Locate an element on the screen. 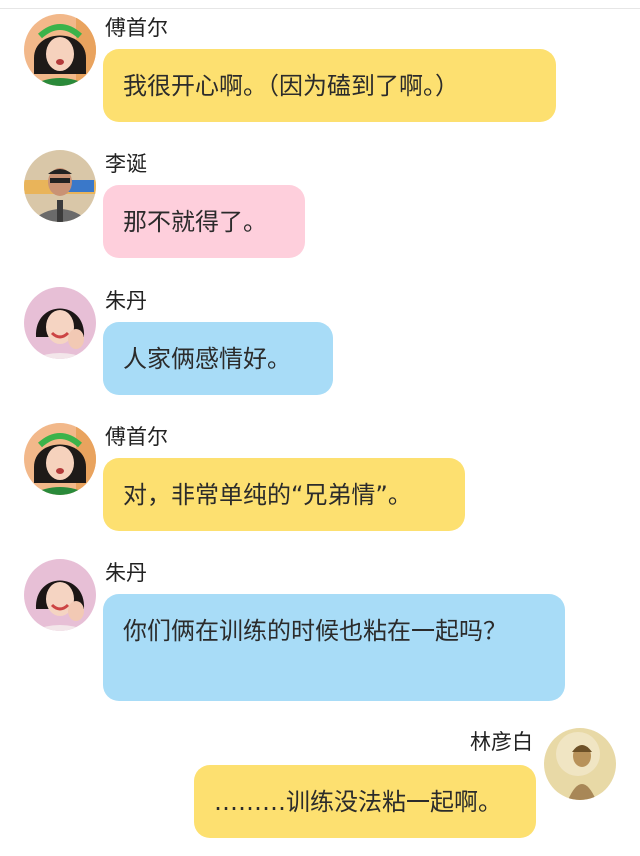 The image size is (640, 856). message-bubble: 人家俩感情好。 is located at coordinates (218, 358).